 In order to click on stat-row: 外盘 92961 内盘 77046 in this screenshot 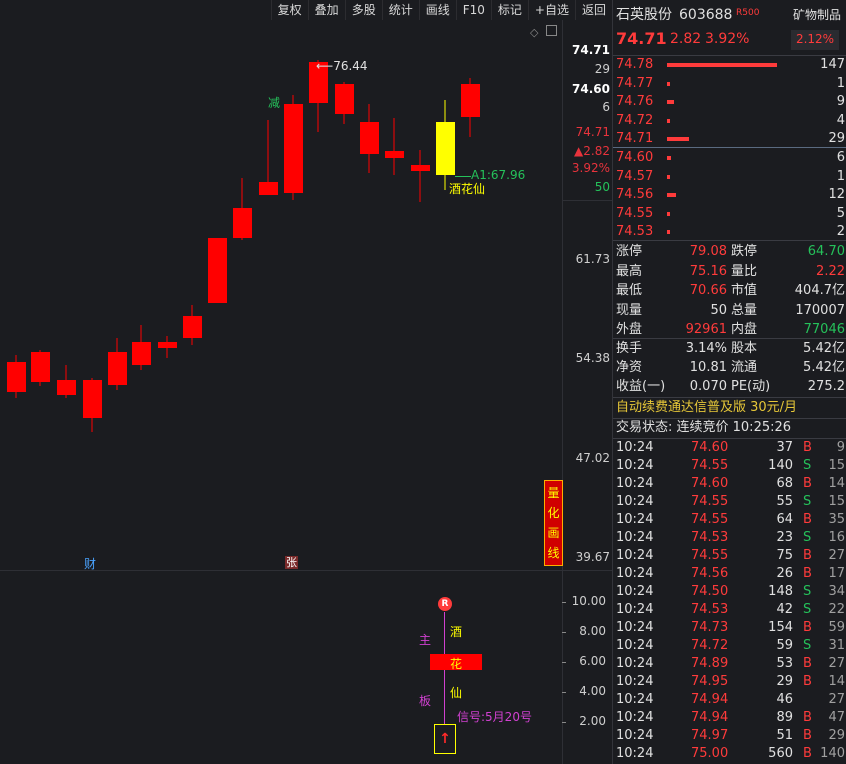, I will do `click(729, 330)`.